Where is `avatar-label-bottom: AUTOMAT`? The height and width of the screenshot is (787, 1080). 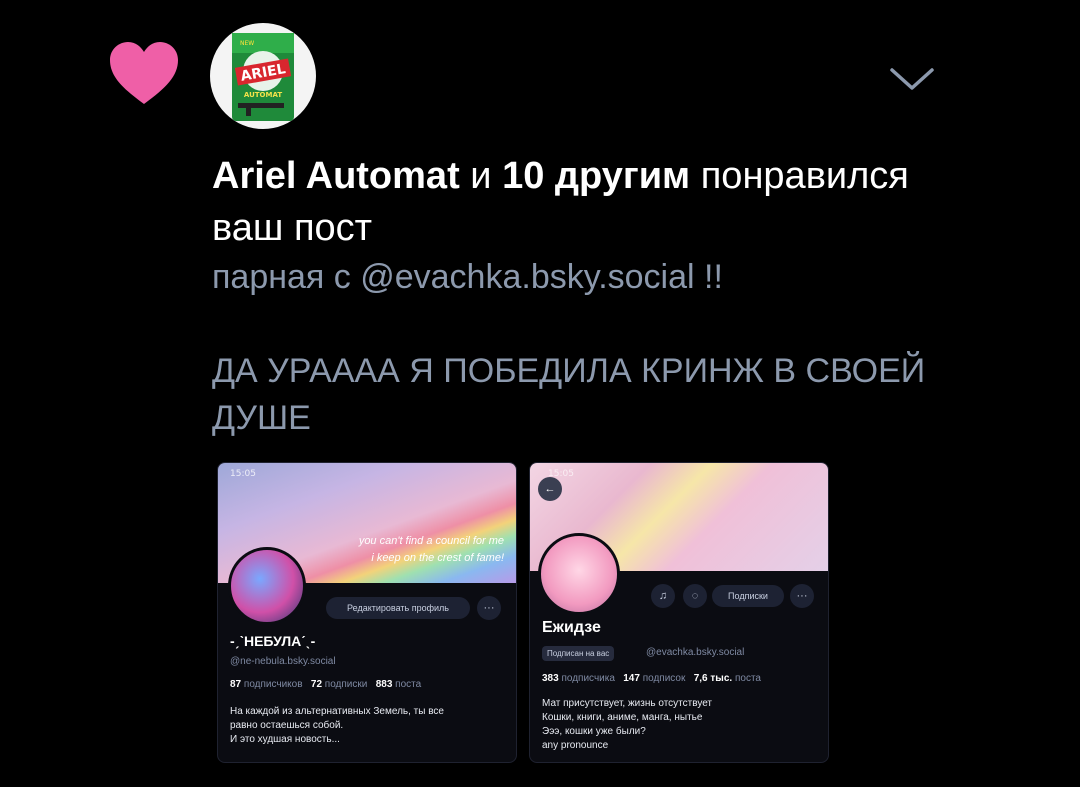
avatar-label-bottom: AUTOMAT is located at coordinates (263, 95).